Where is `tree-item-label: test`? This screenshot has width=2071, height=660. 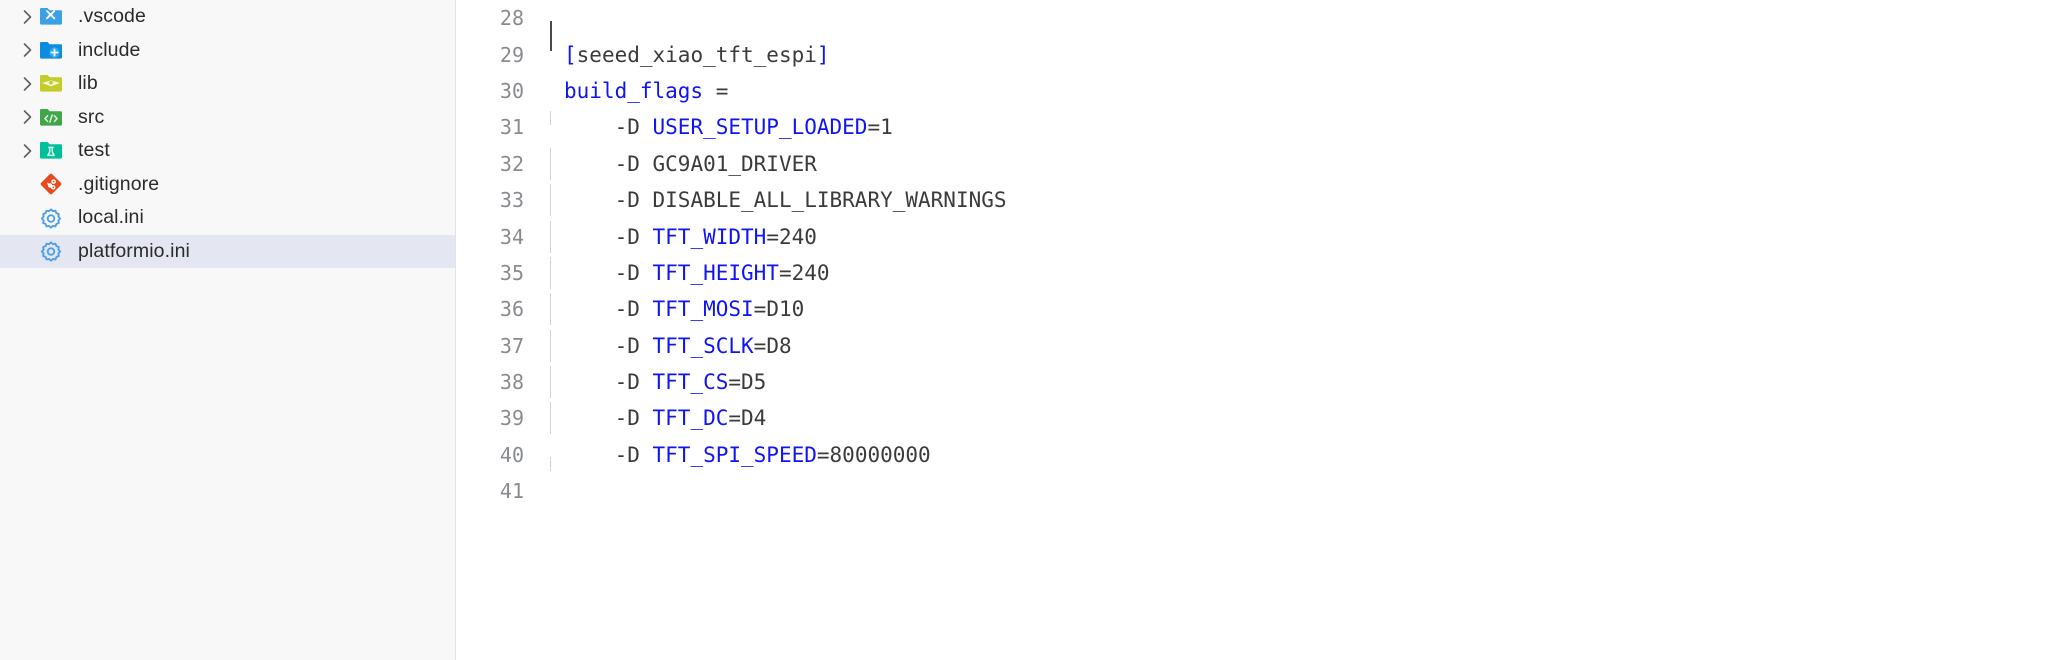
tree-item-label: test is located at coordinates (94, 150).